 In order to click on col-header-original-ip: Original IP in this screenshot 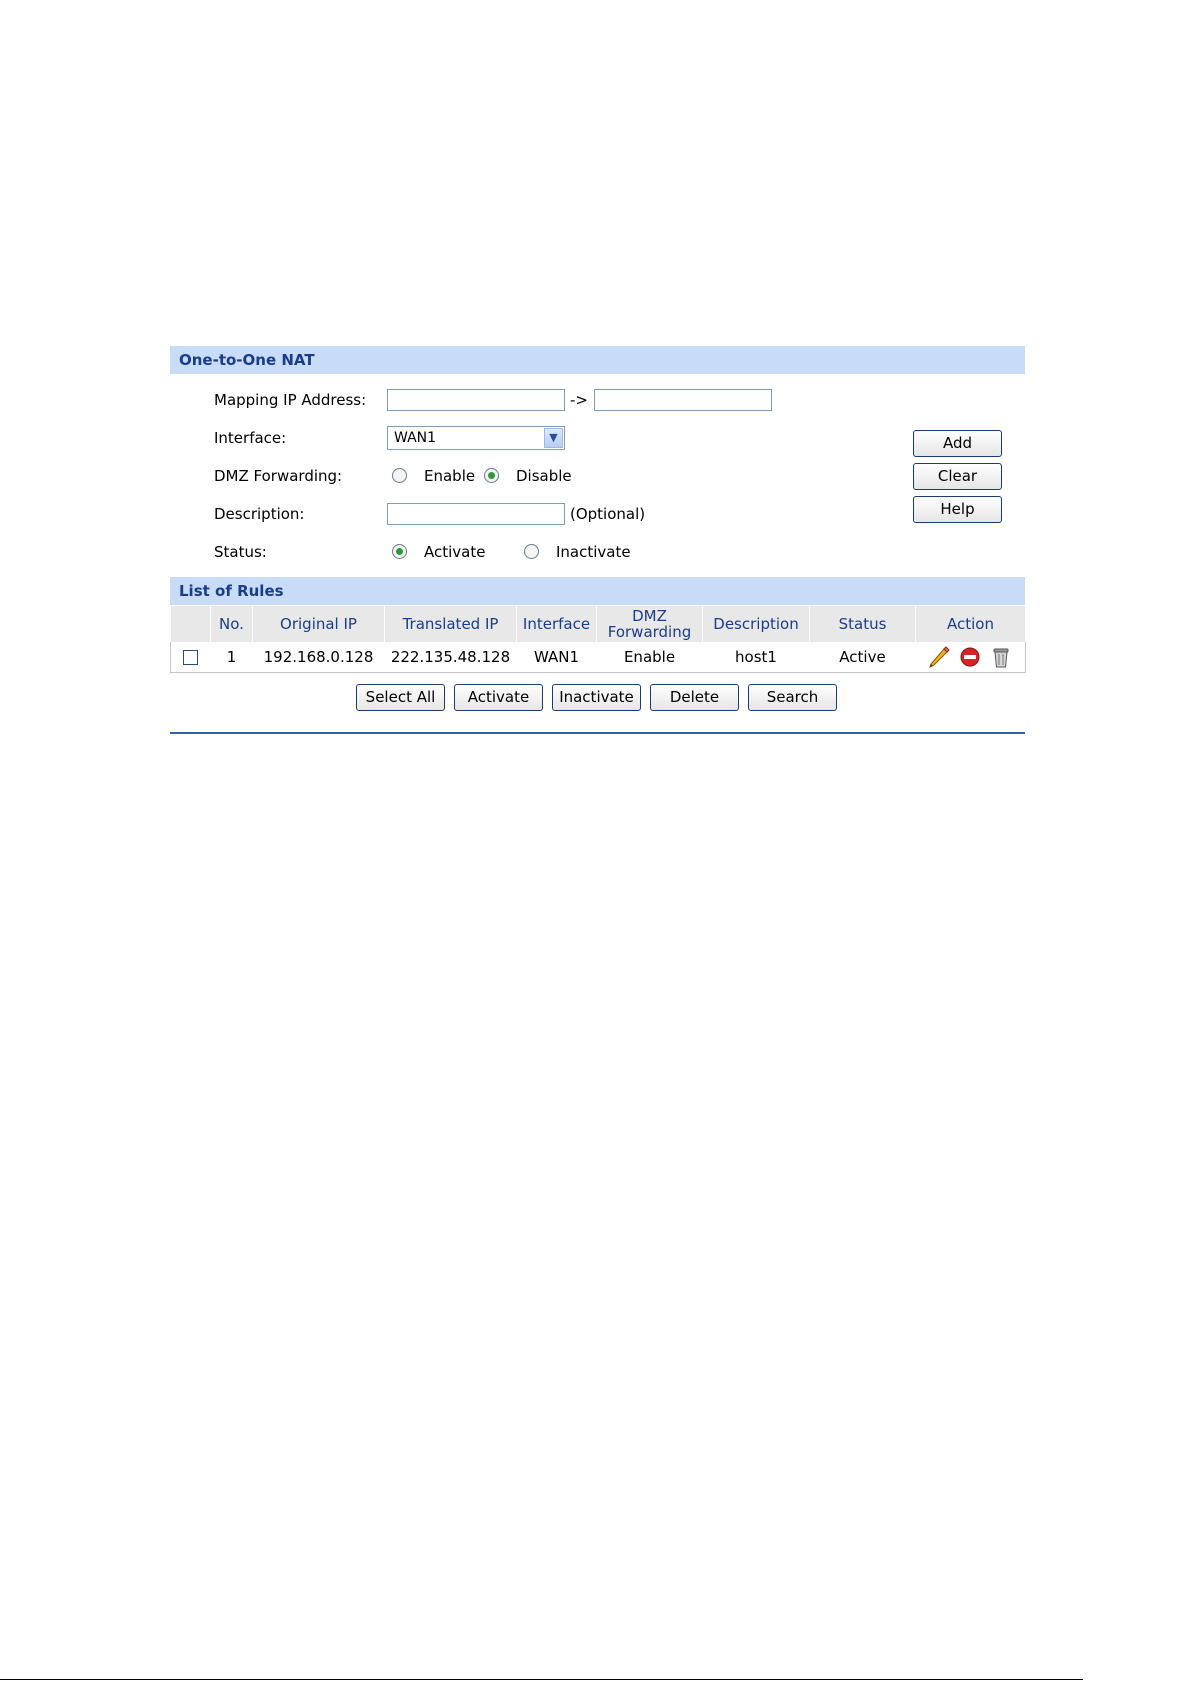, I will do `click(318, 624)`.